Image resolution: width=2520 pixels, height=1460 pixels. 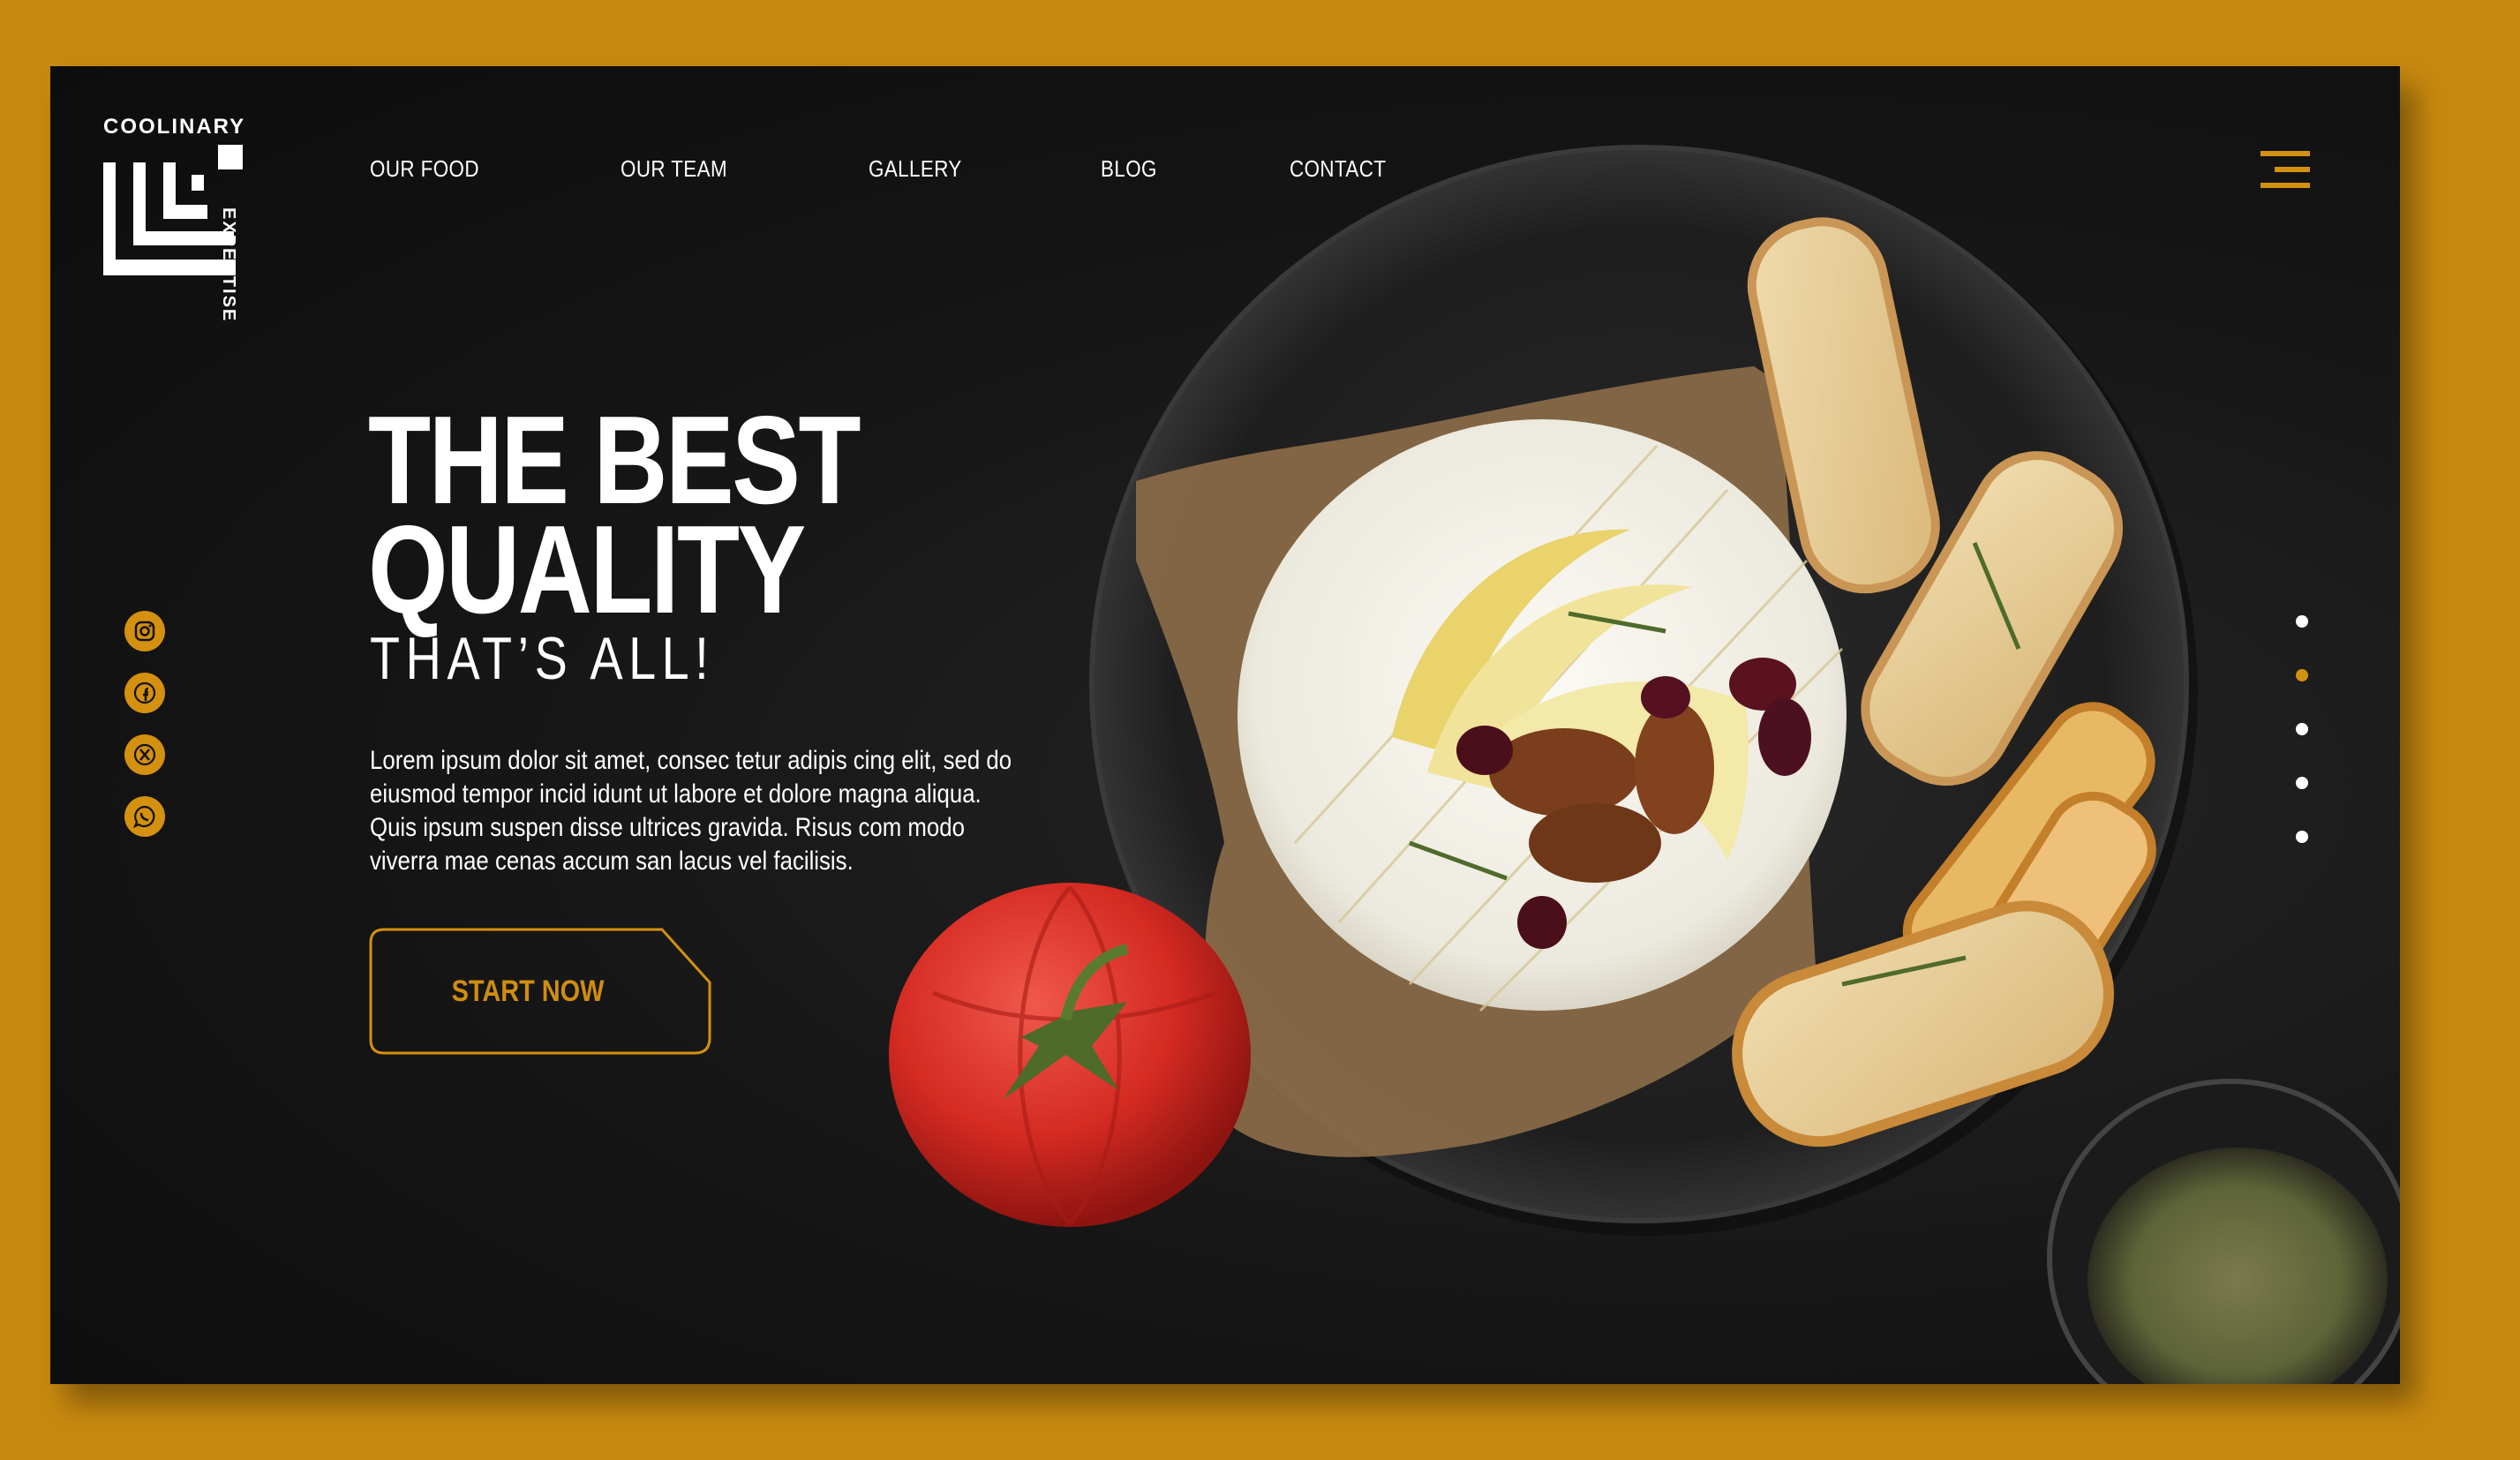 I want to click on x-icon, so click(x=144, y=754).